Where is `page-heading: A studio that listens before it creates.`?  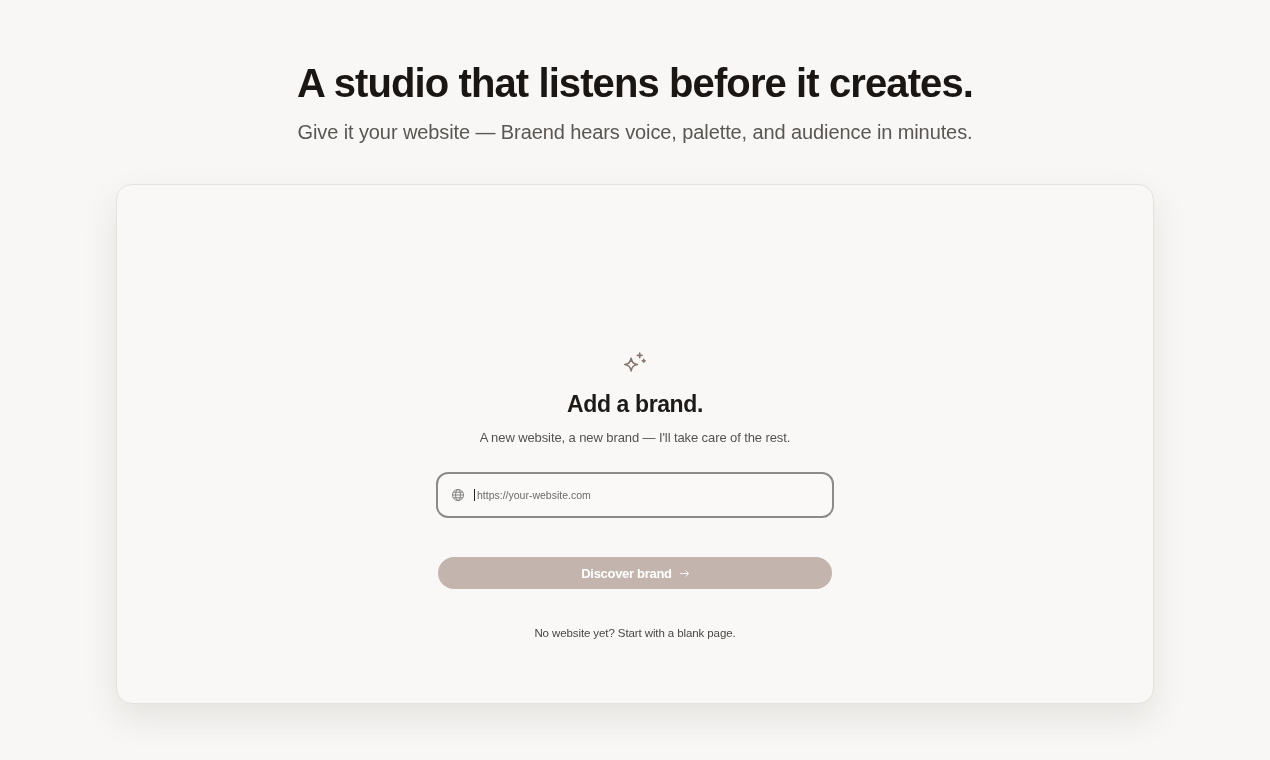
page-heading: A studio that listens before it creates. is located at coordinates (635, 83).